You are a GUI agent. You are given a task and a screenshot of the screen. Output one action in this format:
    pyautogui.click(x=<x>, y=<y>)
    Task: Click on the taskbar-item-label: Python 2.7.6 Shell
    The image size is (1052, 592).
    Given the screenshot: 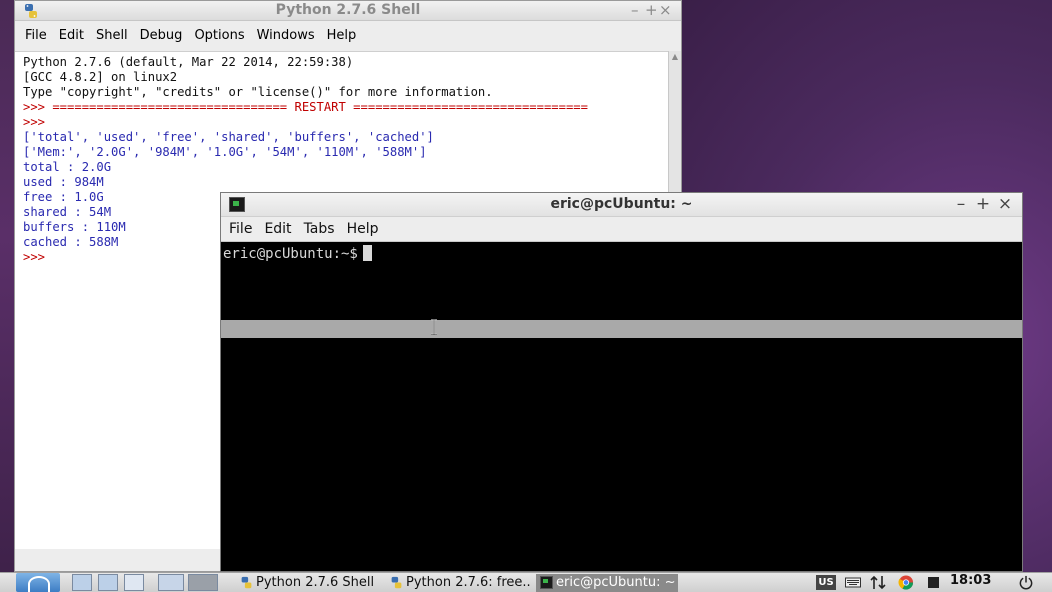 What is the action you would take?
    pyautogui.click(x=315, y=582)
    